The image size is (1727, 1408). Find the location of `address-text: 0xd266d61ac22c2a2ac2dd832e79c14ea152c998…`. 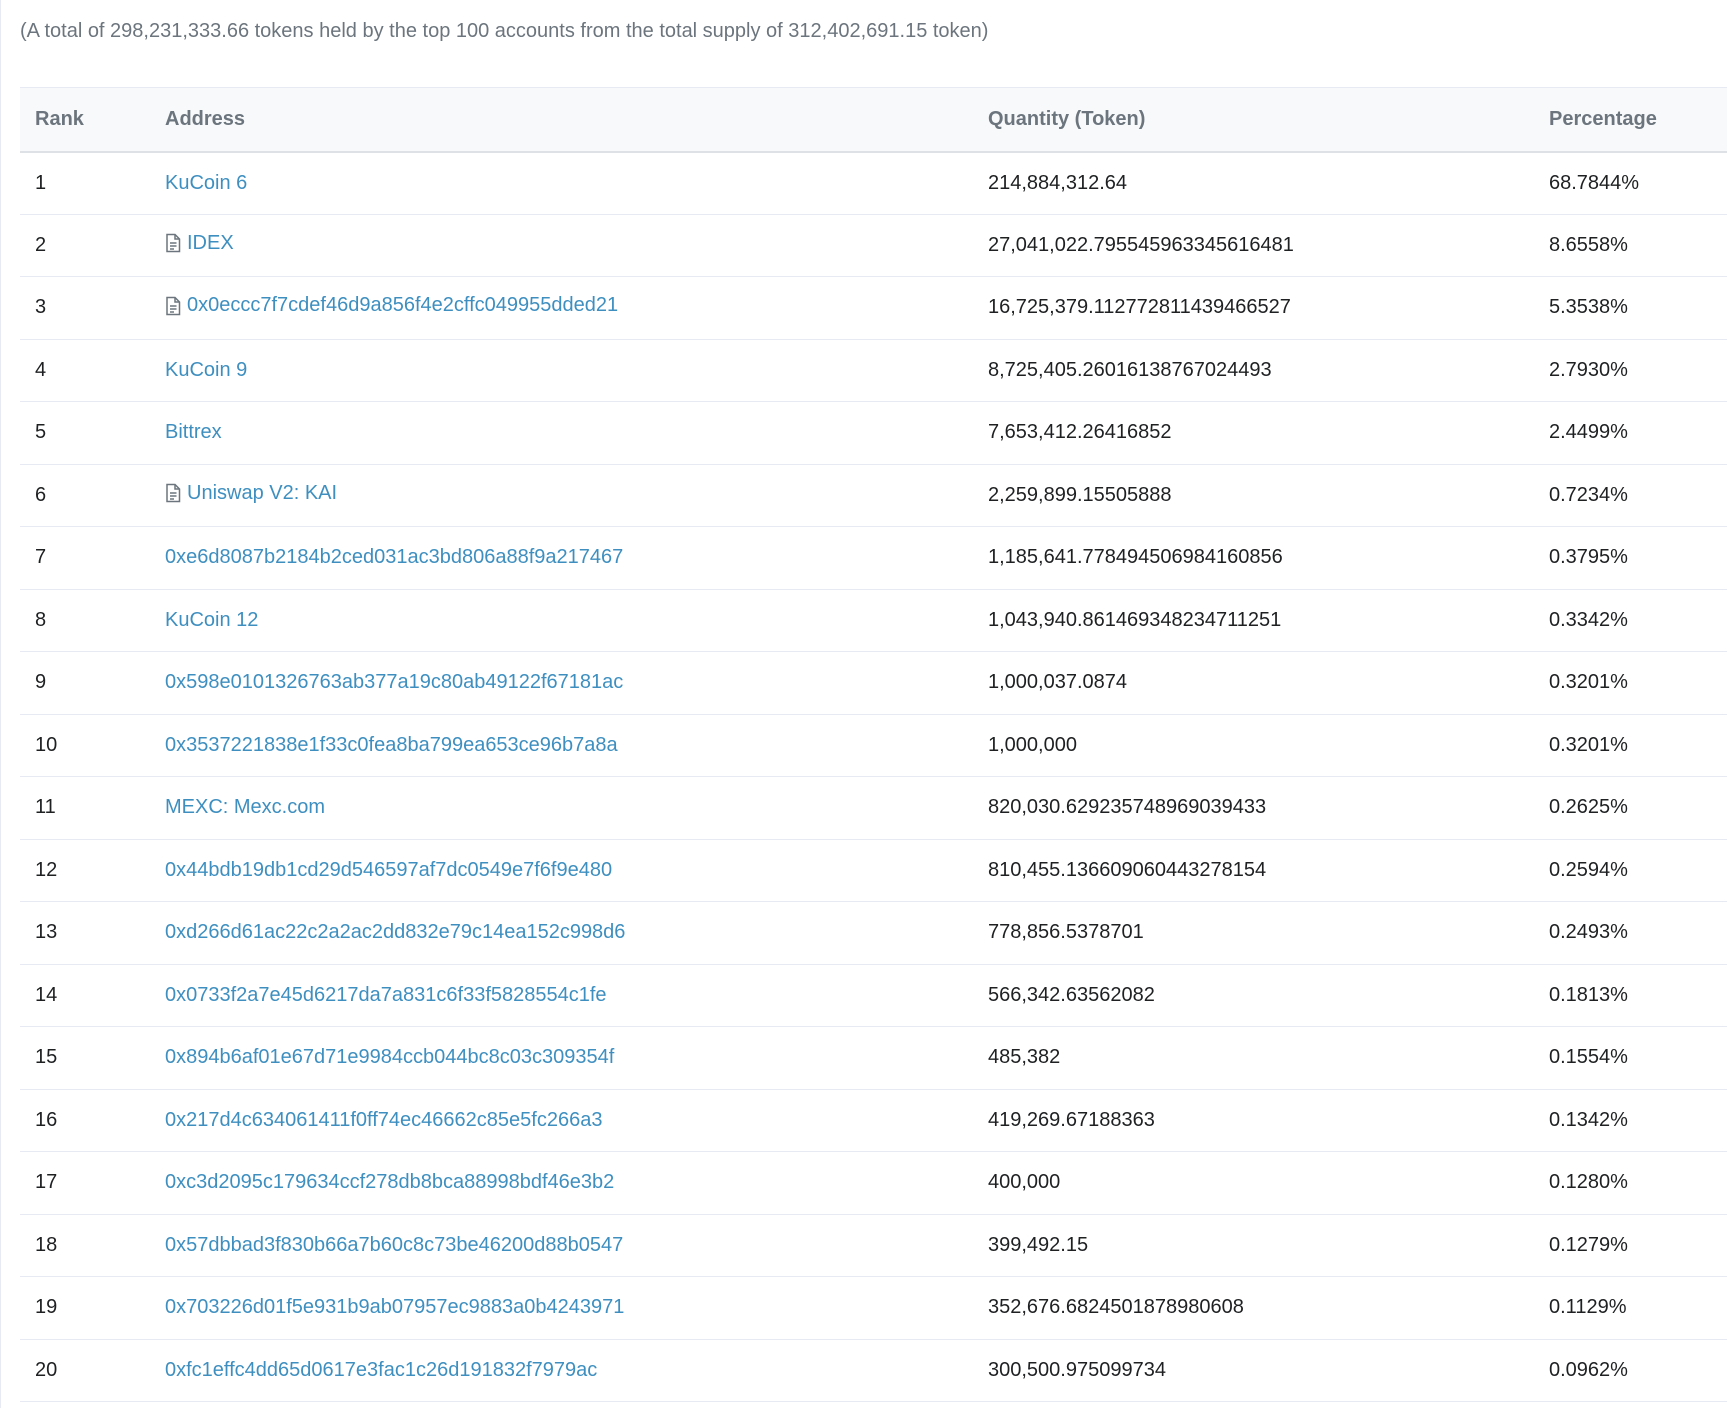

address-text: 0xd266d61ac22c2a2ac2dd832e79c14ea152c998… is located at coordinates (395, 932).